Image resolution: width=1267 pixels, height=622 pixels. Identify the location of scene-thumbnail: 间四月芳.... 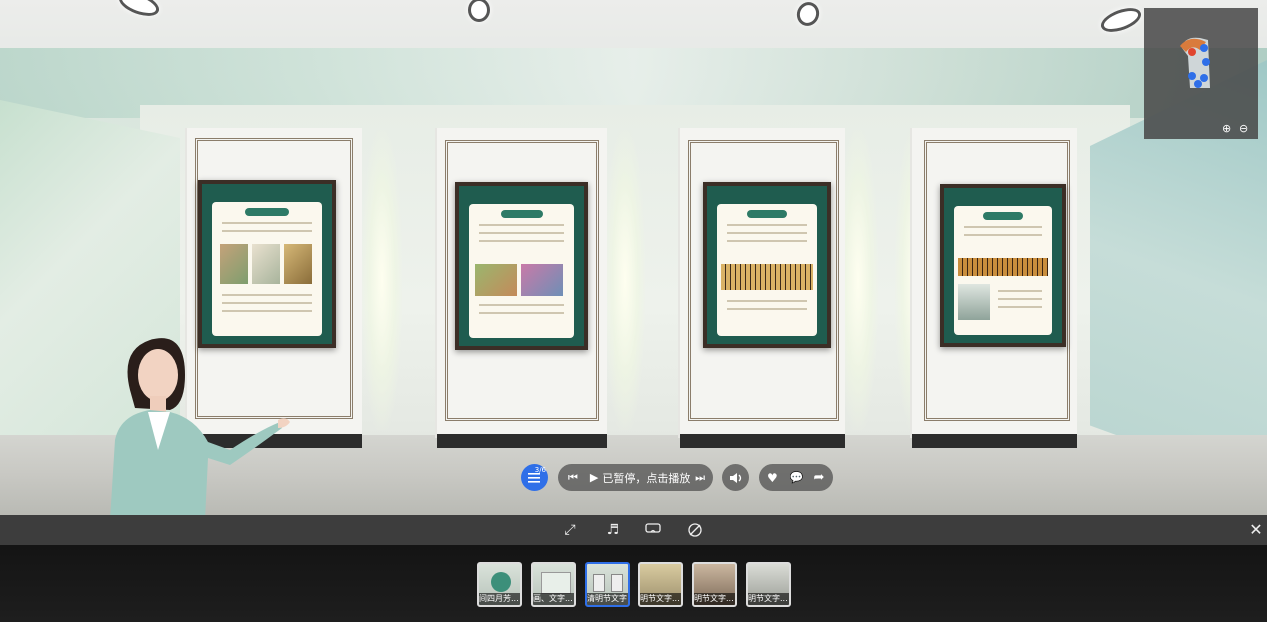
(499, 584).